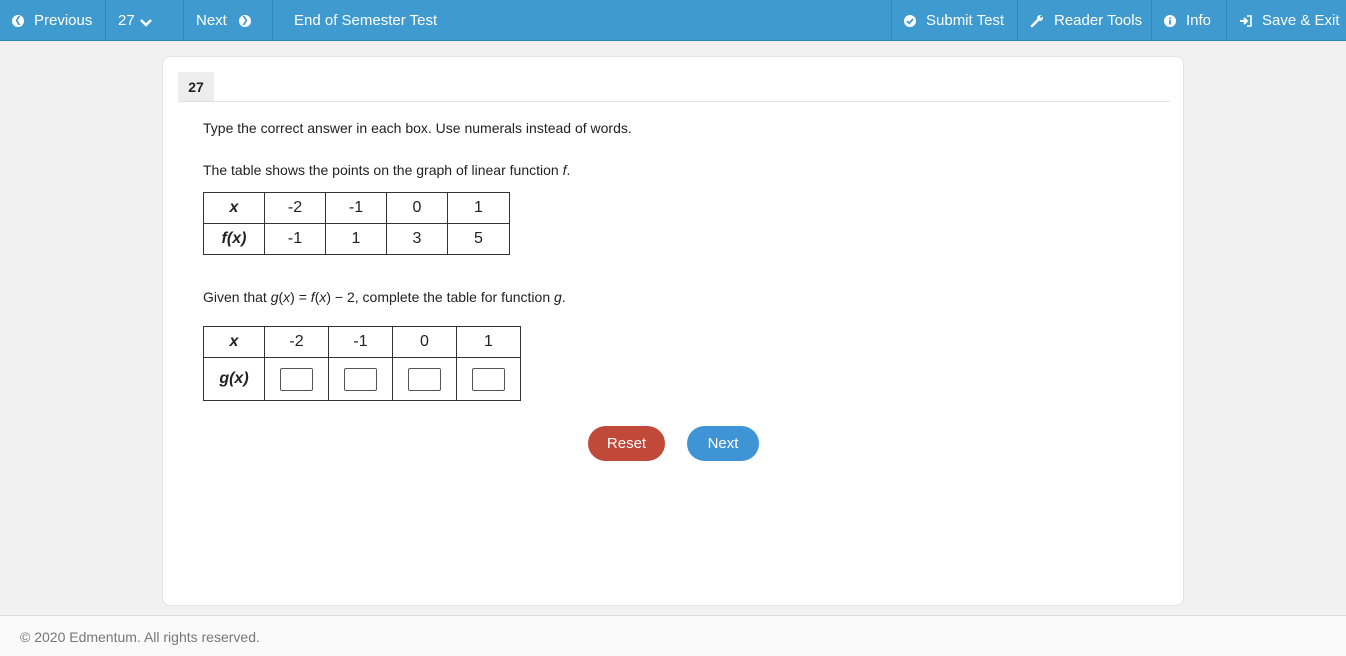  Describe the element at coordinates (140, 637) in the screenshot. I see `copyright-text: © 2020 Edmentum. All rights reserved.` at that location.